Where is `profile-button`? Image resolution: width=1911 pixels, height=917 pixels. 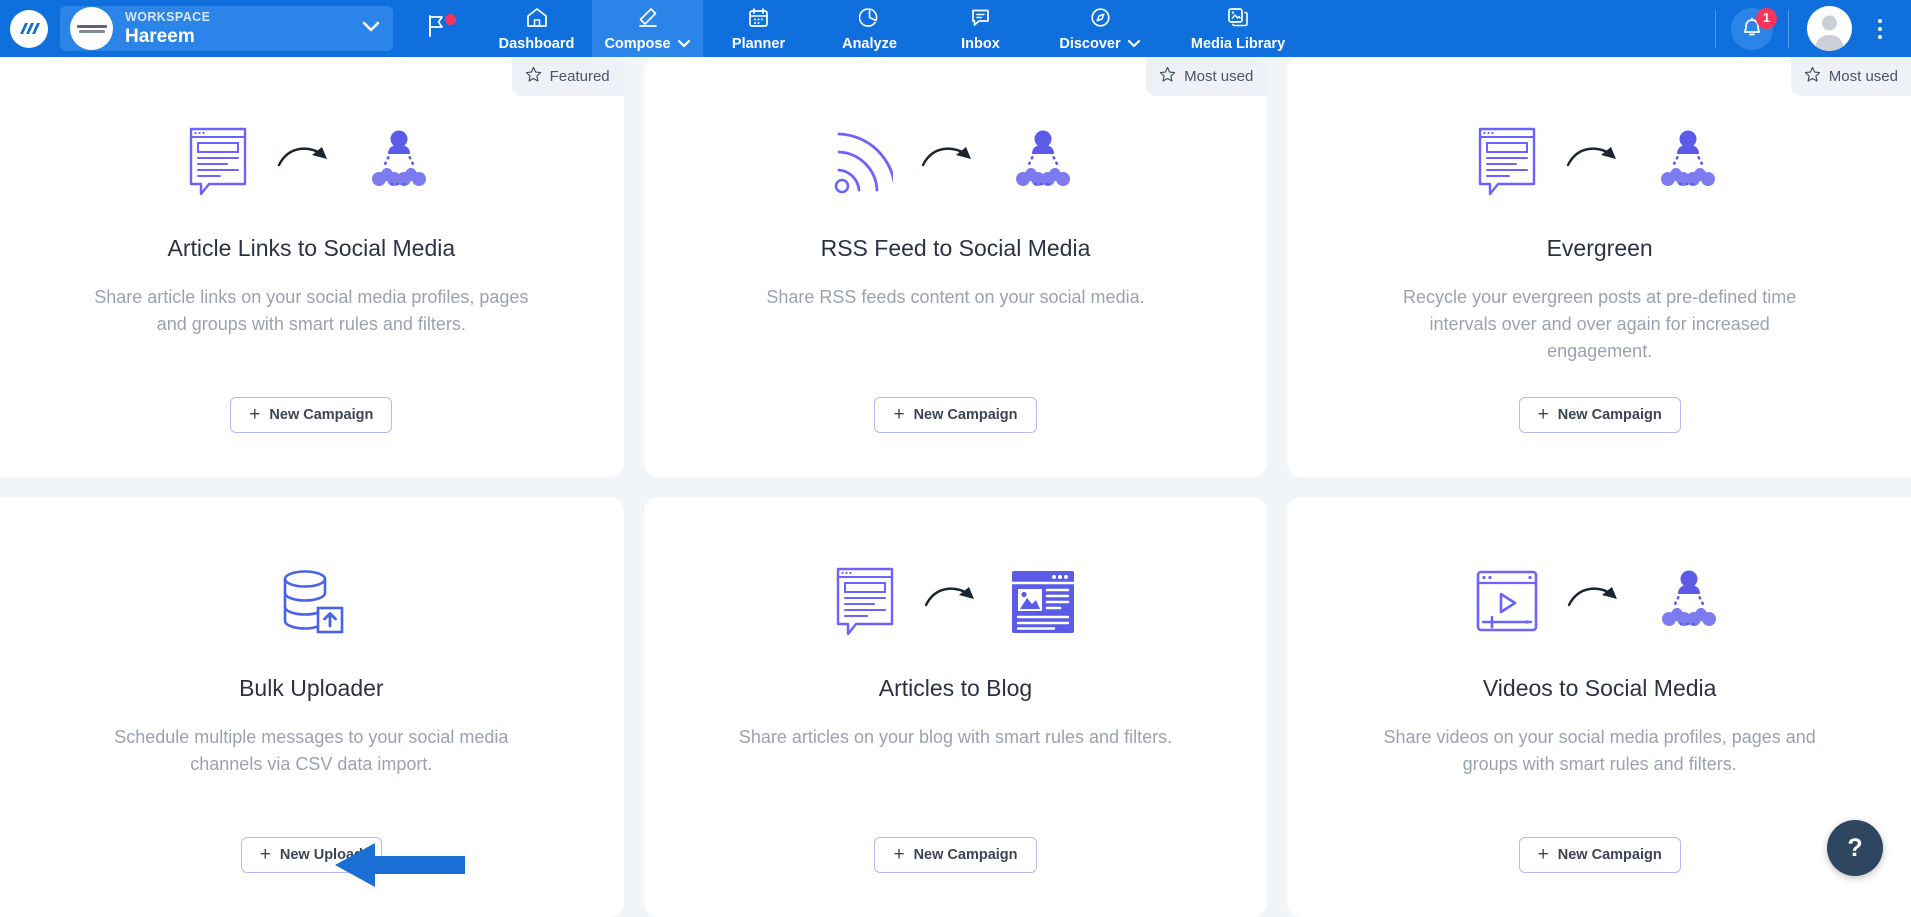
profile-button is located at coordinates (1829, 28).